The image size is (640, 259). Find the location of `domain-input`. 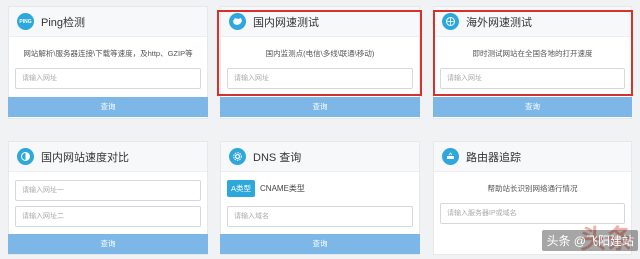

domain-input is located at coordinates (320, 216).